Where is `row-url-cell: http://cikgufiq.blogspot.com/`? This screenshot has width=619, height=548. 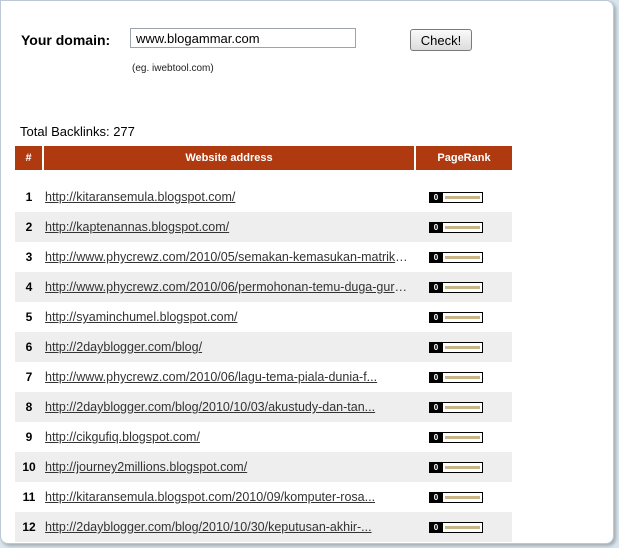
row-url-cell: http://cikgufiq.blogspot.com/ is located at coordinates (229, 437).